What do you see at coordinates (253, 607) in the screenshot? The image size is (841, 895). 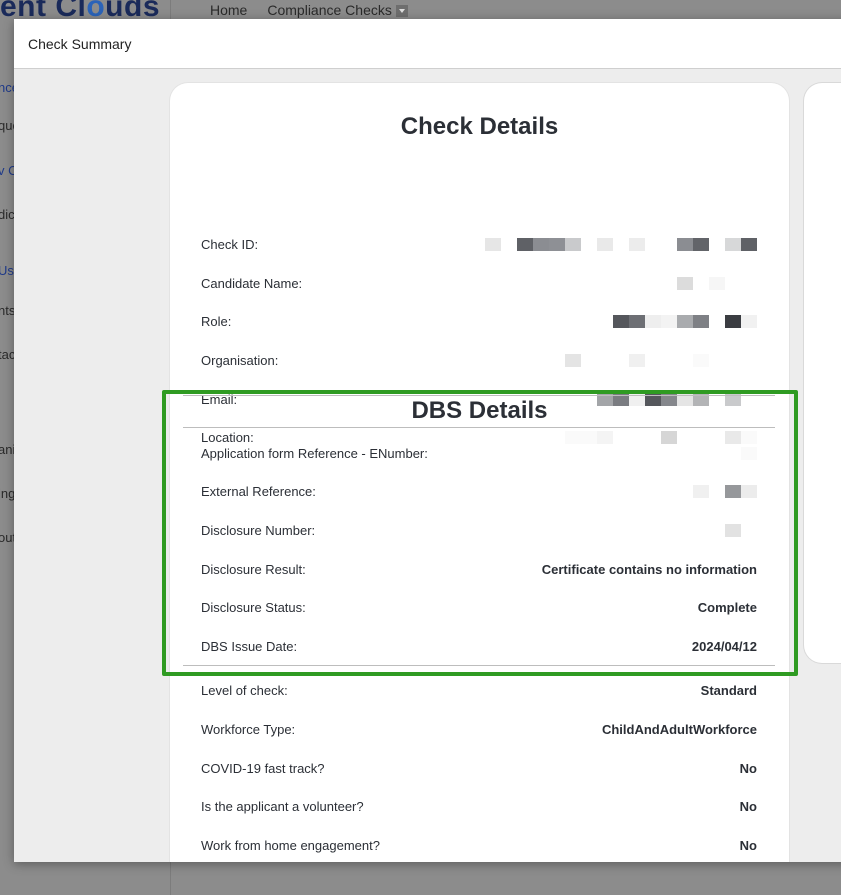 I see `row-label: Disclosure Status:` at bounding box center [253, 607].